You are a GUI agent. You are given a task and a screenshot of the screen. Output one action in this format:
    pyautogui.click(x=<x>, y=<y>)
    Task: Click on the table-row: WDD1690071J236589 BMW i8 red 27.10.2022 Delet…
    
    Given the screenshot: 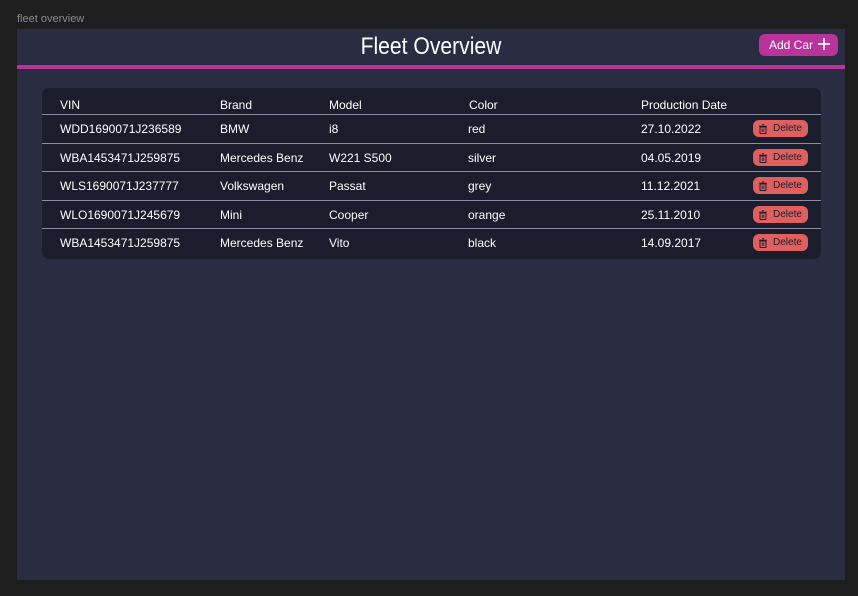 What is the action you would take?
    pyautogui.click(x=431, y=128)
    